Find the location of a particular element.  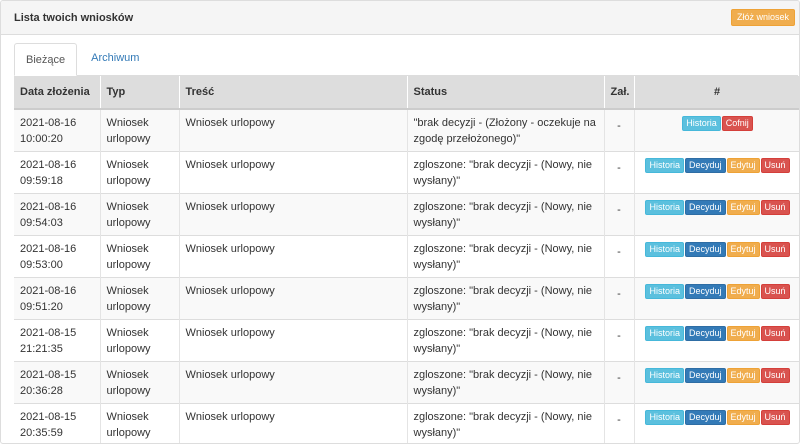

date-cell: 2021-08-15 20:35:59 is located at coordinates (57, 422).